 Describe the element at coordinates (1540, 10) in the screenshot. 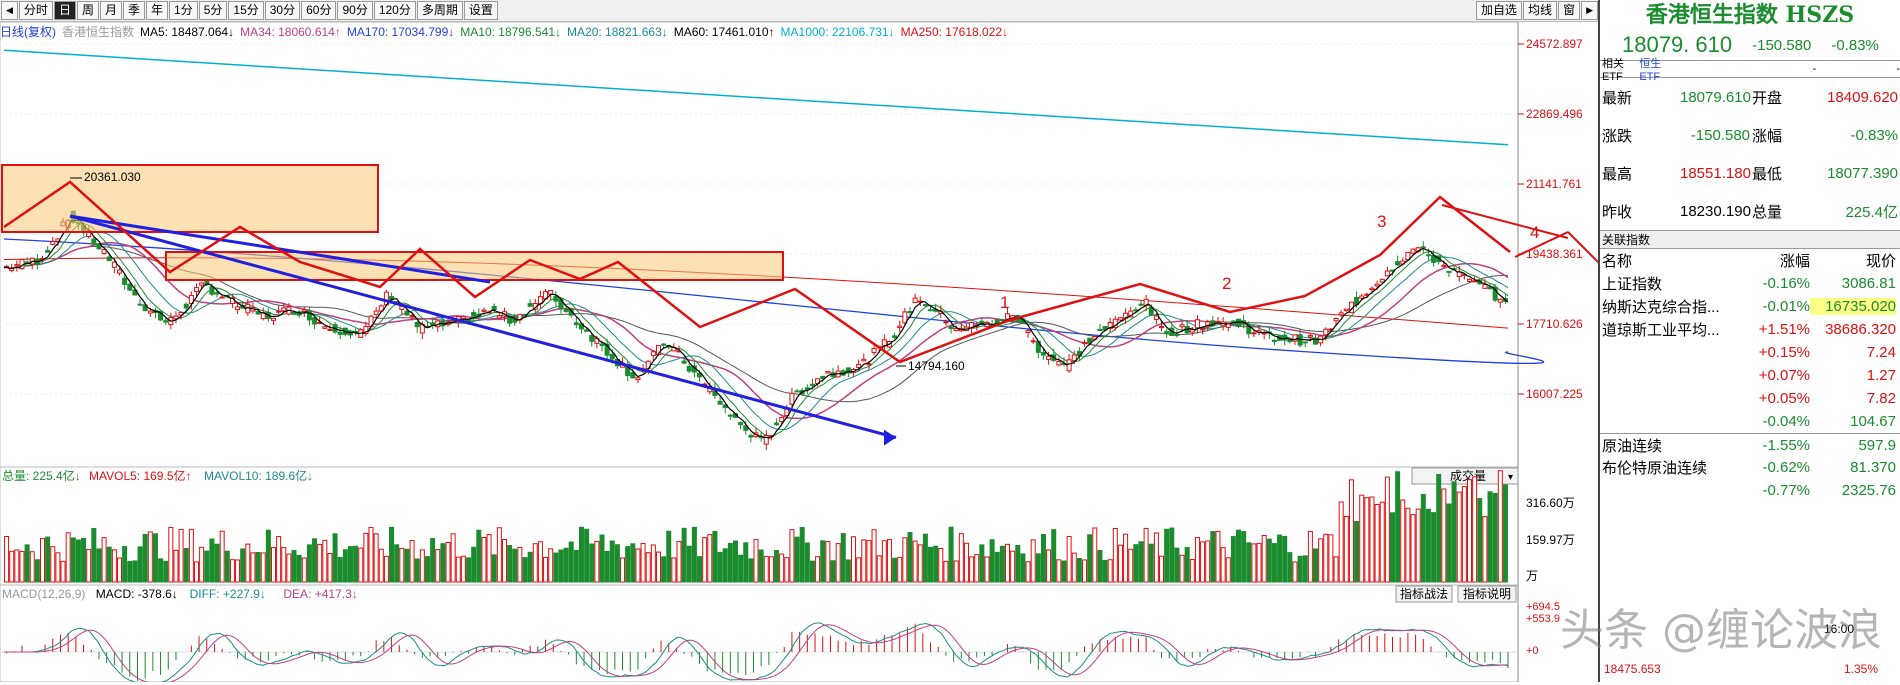

I see `toolbar-right-button-1: 均线` at that location.